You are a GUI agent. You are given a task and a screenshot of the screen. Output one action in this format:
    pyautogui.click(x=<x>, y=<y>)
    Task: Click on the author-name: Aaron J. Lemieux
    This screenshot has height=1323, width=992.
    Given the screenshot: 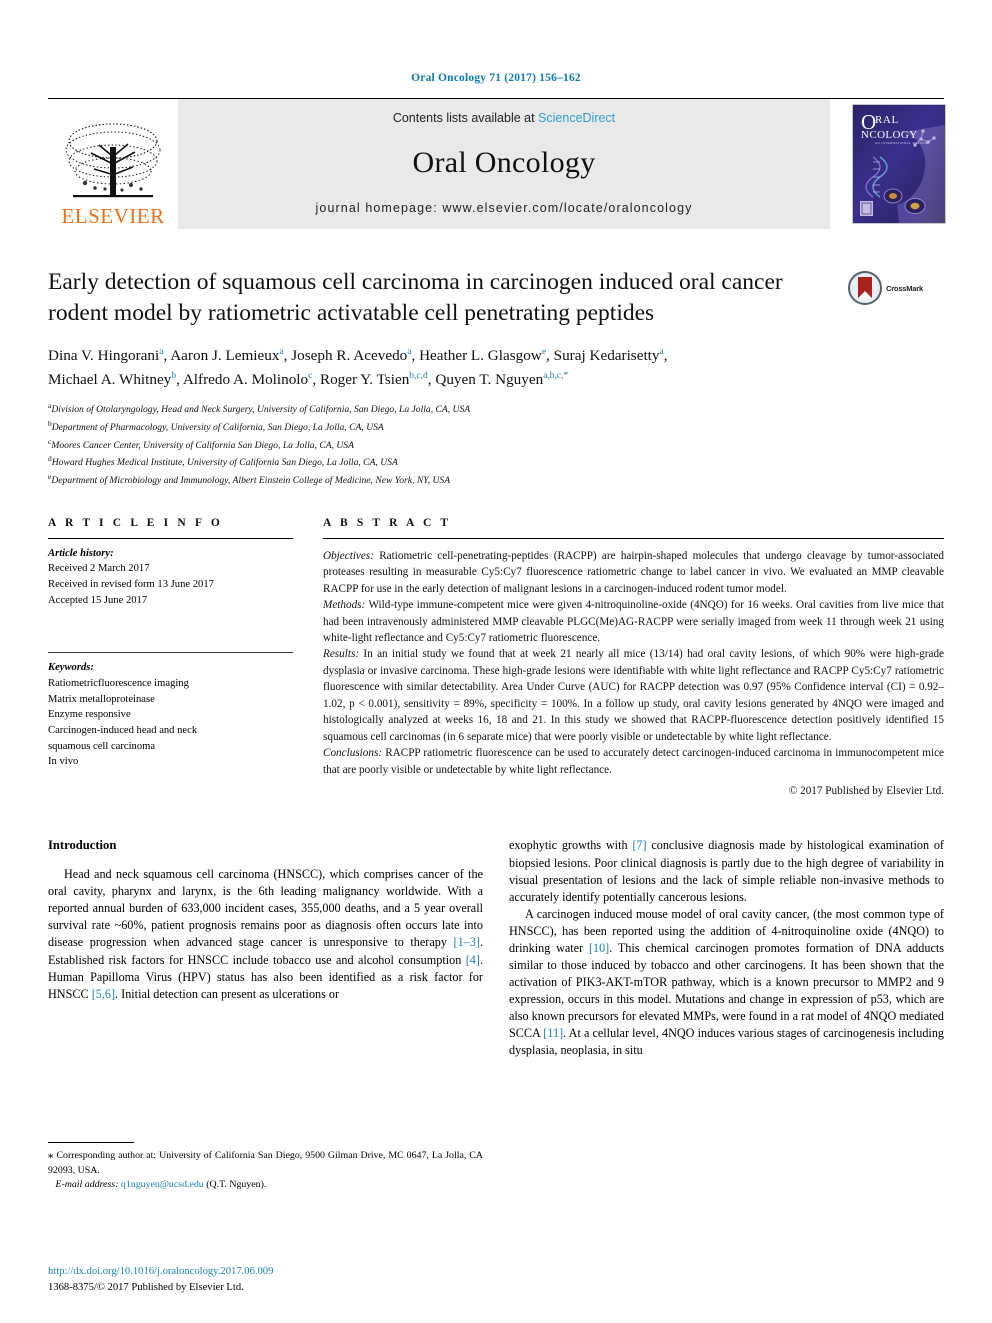 What is the action you would take?
    pyautogui.click(x=225, y=355)
    